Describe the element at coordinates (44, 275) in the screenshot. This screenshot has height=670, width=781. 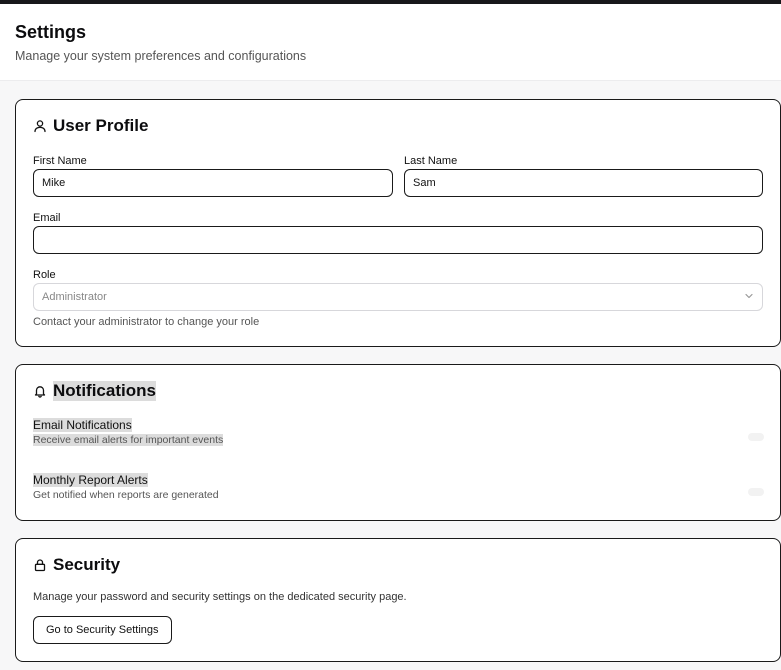
I see `role-label: Role` at that location.